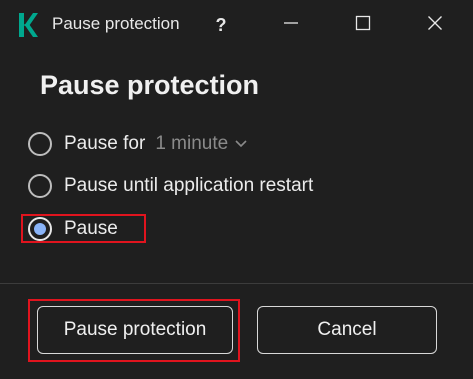  I want to click on kaspersky-logo-icon, so click(28, 25).